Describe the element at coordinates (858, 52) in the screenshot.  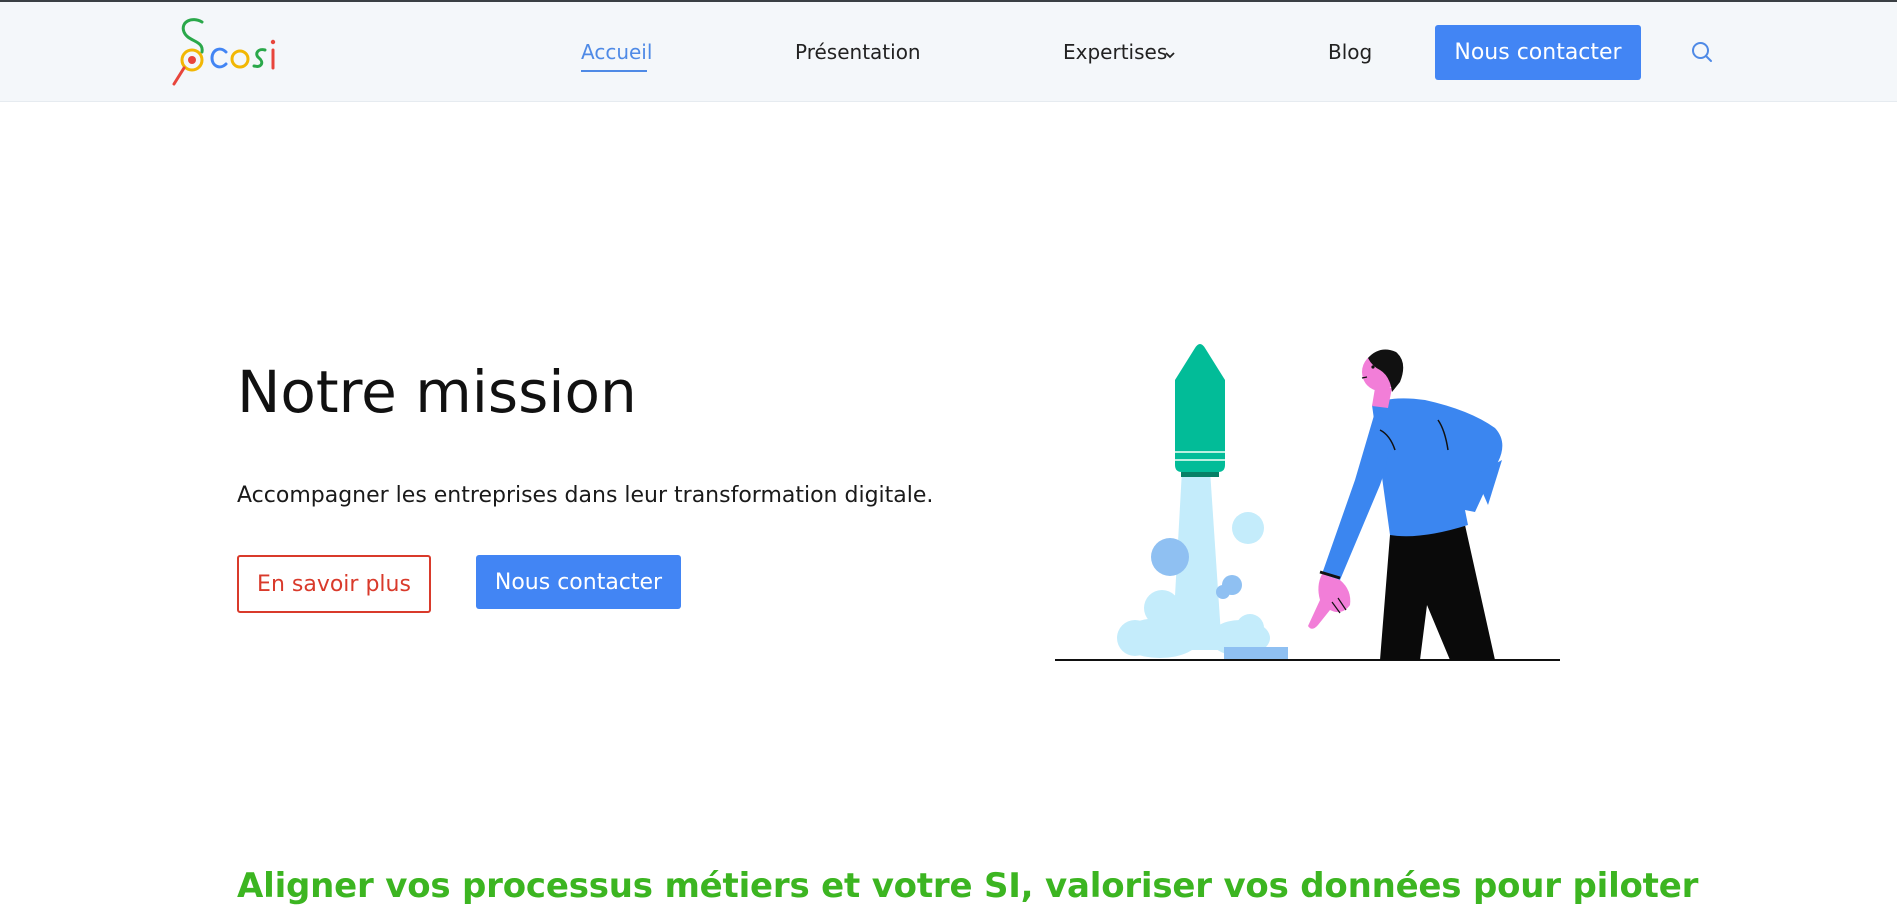
I see `nav-presentation: Présentation` at that location.